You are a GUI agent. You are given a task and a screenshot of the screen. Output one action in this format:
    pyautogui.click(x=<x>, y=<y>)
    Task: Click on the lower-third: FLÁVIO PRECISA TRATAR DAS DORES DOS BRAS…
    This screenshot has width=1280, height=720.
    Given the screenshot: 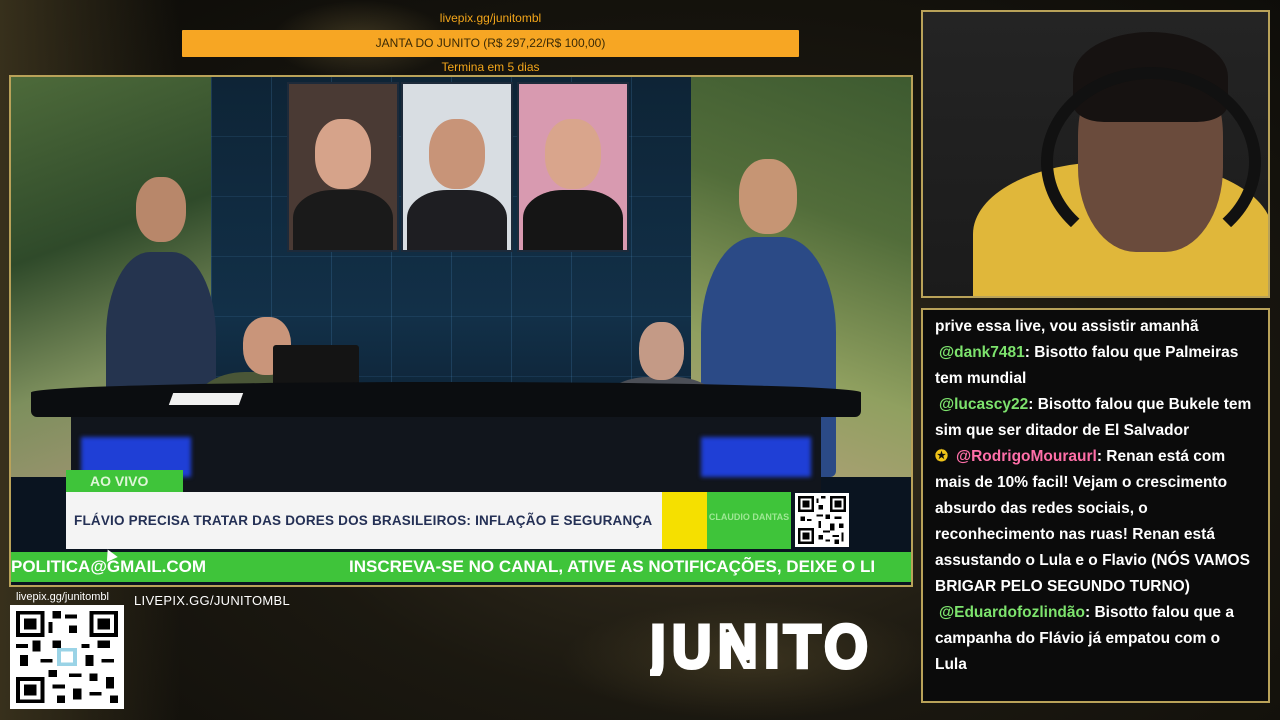 What is the action you would take?
    pyautogui.click(x=364, y=520)
    